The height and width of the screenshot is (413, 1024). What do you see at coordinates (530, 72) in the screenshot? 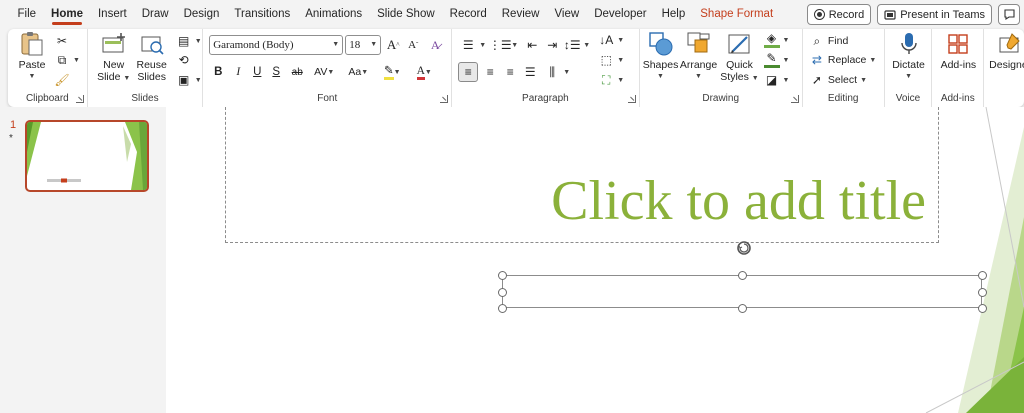
I see `justify-button: ☰` at bounding box center [530, 72].